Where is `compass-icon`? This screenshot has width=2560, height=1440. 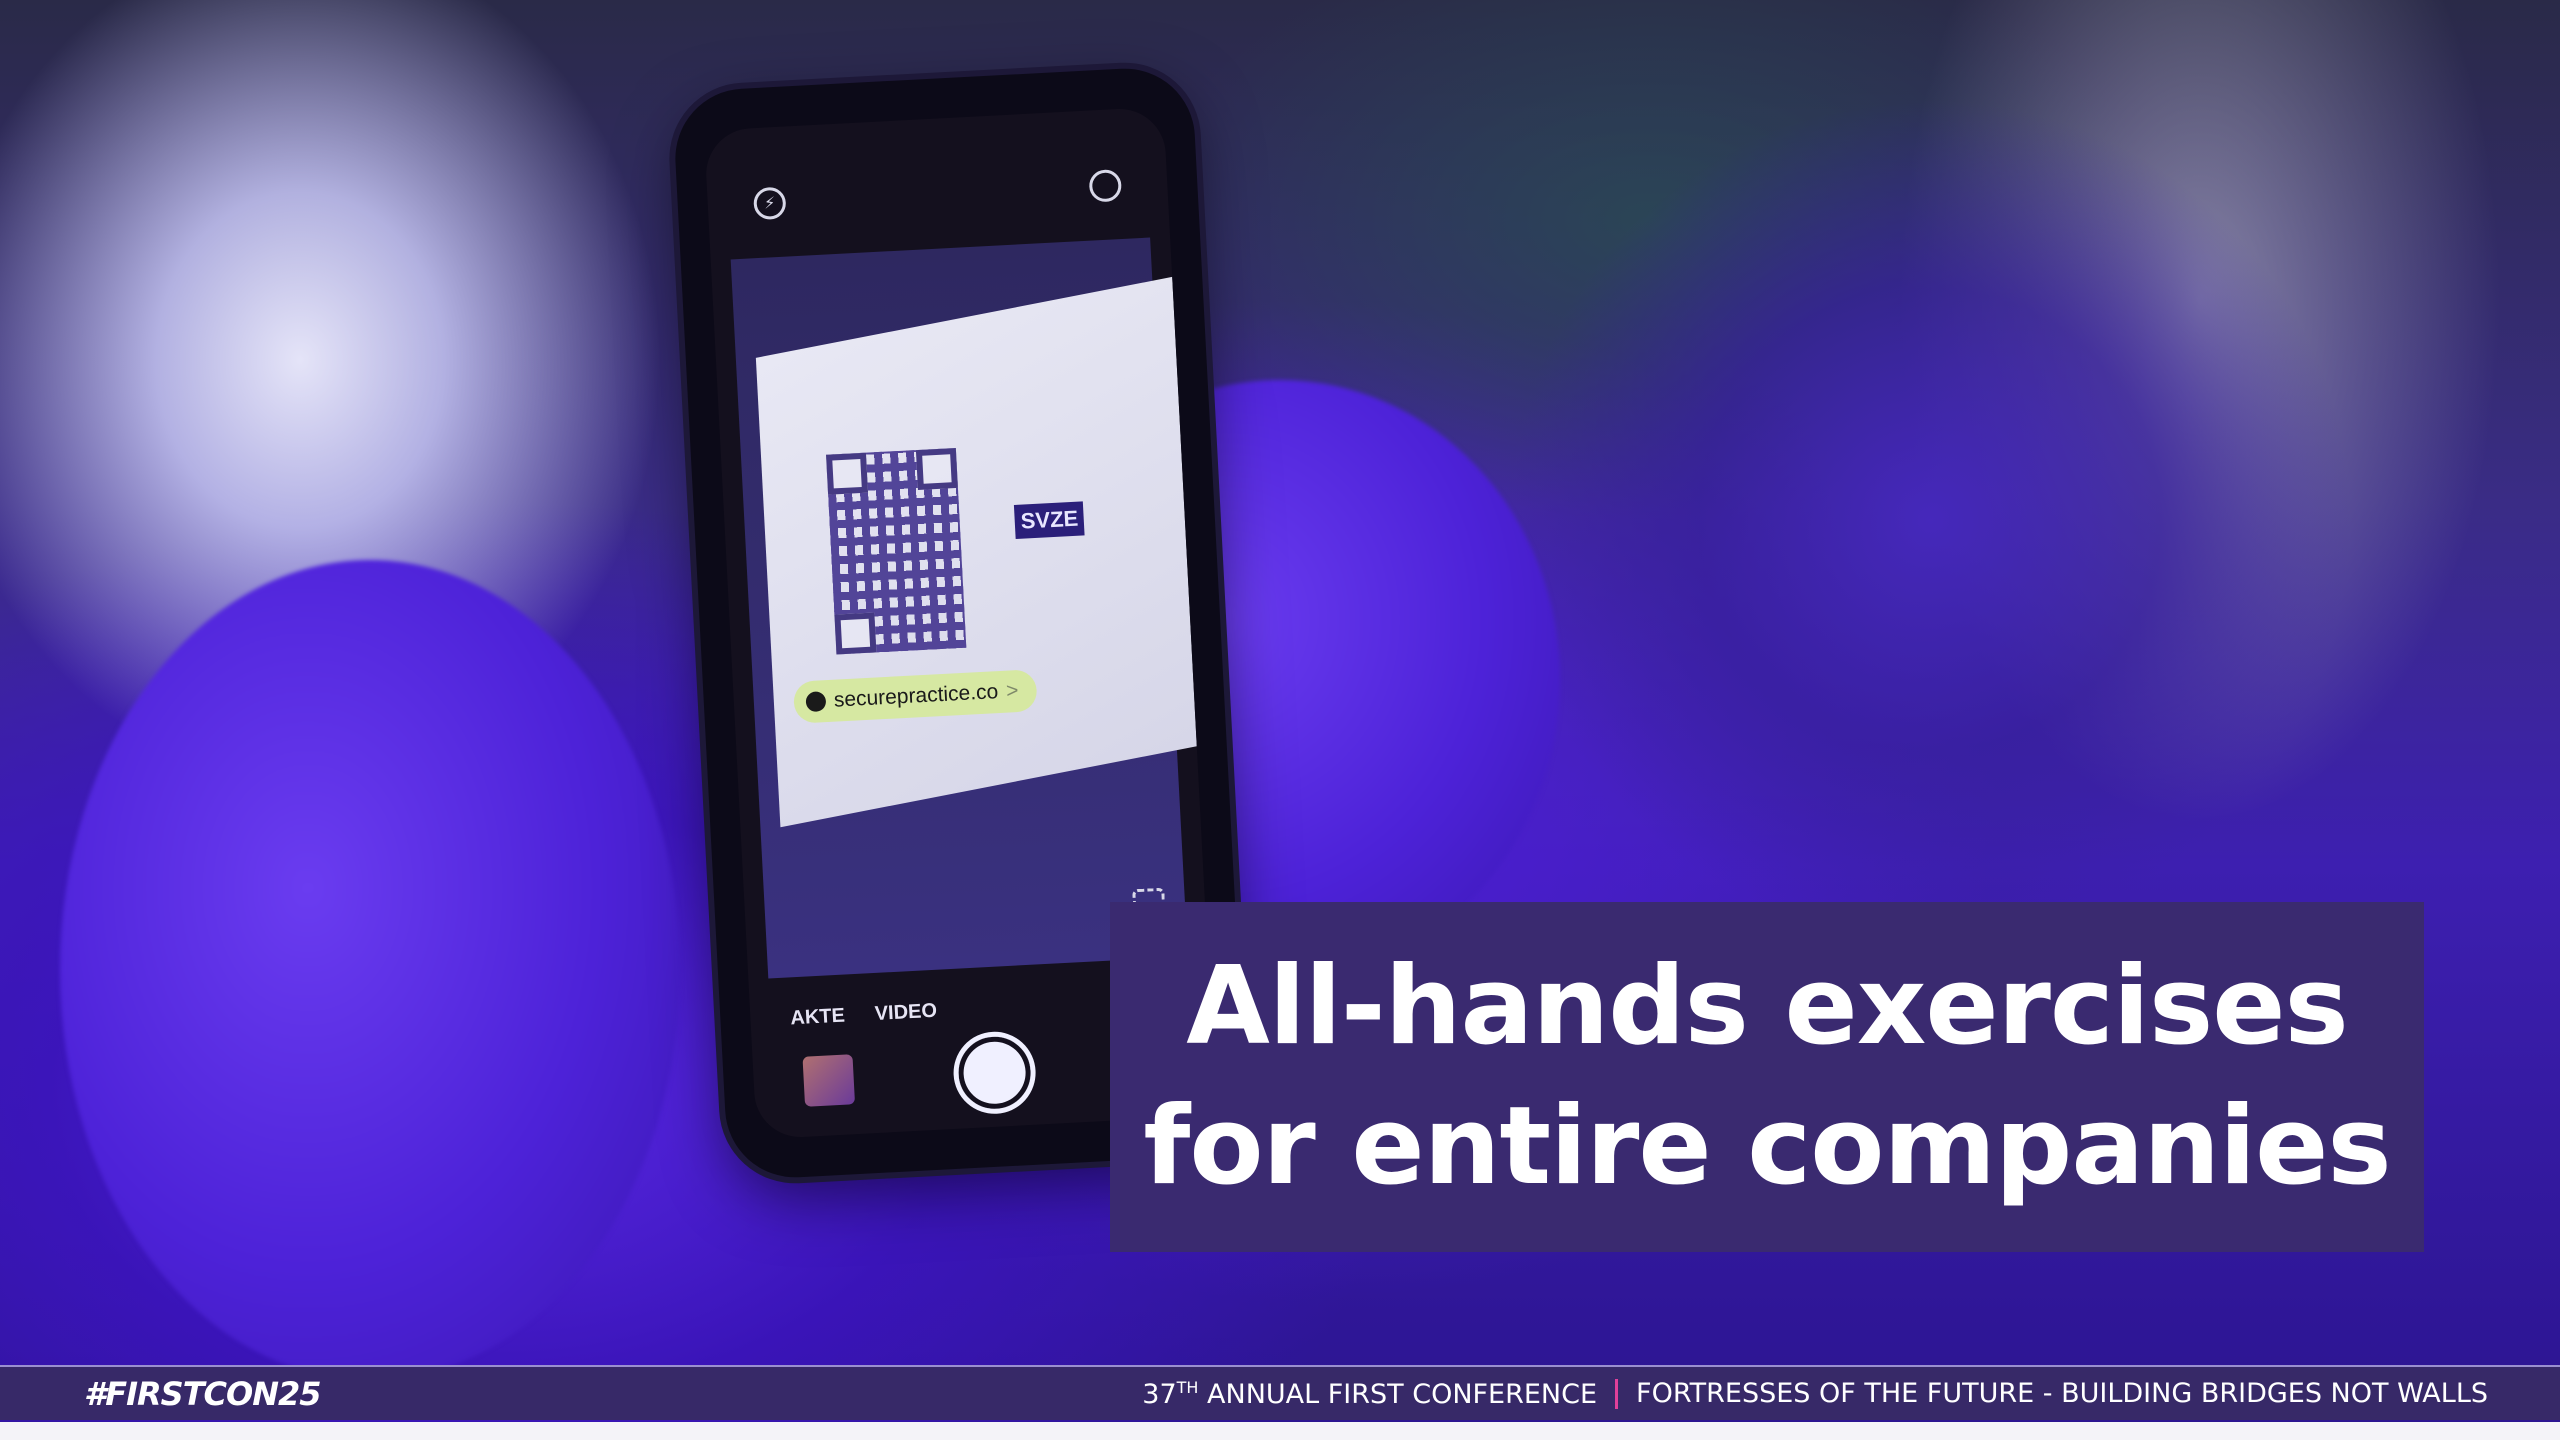 compass-icon is located at coordinates (816, 702).